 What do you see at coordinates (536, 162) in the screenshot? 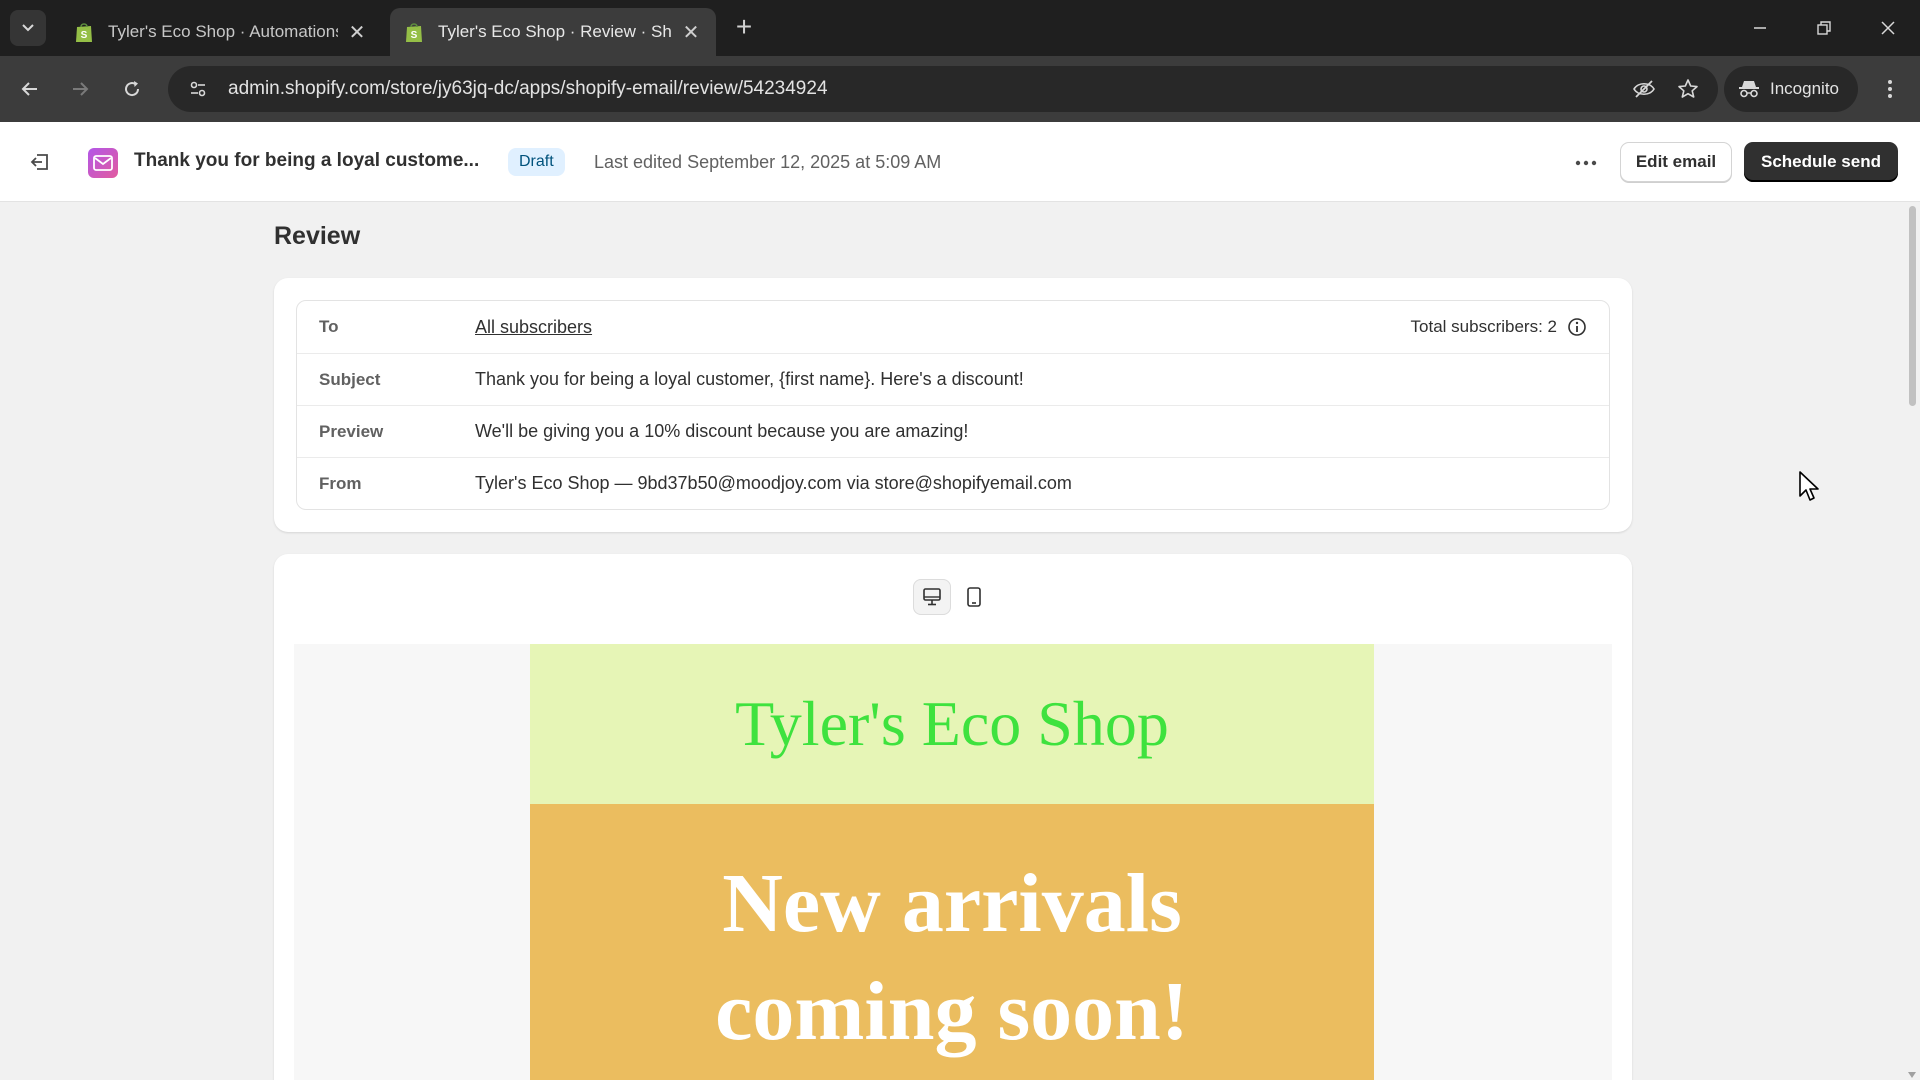
I see `status-badge: Draft` at bounding box center [536, 162].